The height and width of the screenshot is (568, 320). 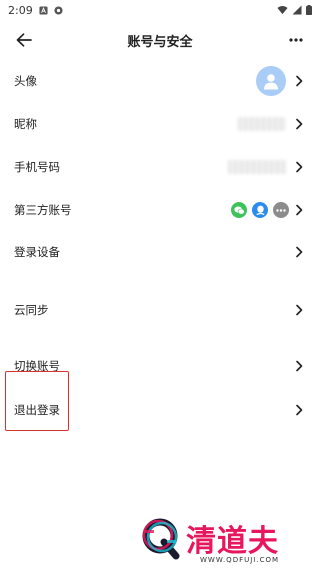 What do you see at coordinates (31, 310) in the screenshot?
I see `row-label-cloud-sync: 云同步` at bounding box center [31, 310].